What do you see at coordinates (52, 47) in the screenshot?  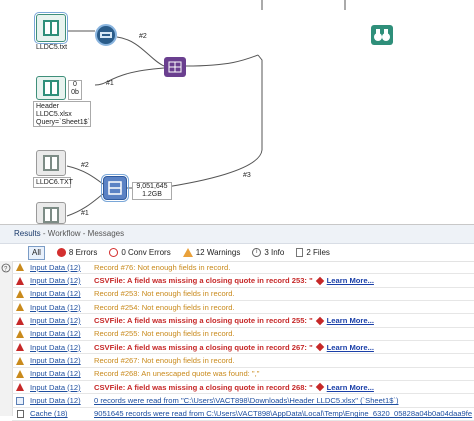 I see `input-1-caption: LLDC5.txt` at bounding box center [52, 47].